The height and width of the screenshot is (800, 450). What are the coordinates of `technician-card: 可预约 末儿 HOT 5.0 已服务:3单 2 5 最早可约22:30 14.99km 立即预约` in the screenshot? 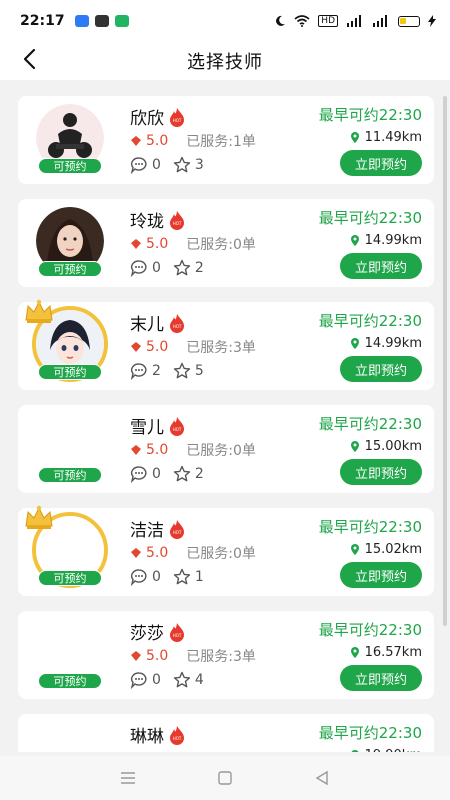 It's located at (226, 344).